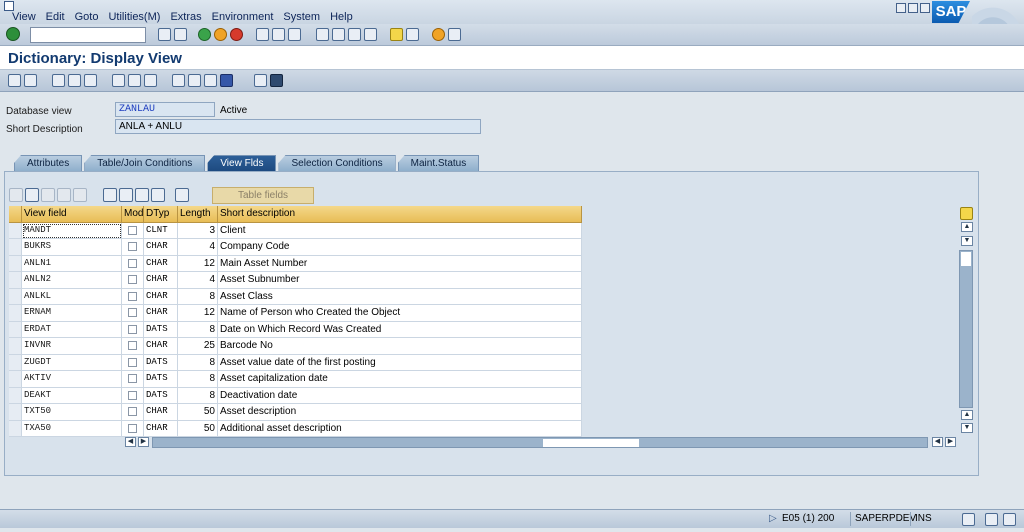 Image resolution: width=1024 pixels, height=532 pixels. What do you see at coordinates (55, 17) in the screenshot?
I see `menu-edit: Edit` at bounding box center [55, 17].